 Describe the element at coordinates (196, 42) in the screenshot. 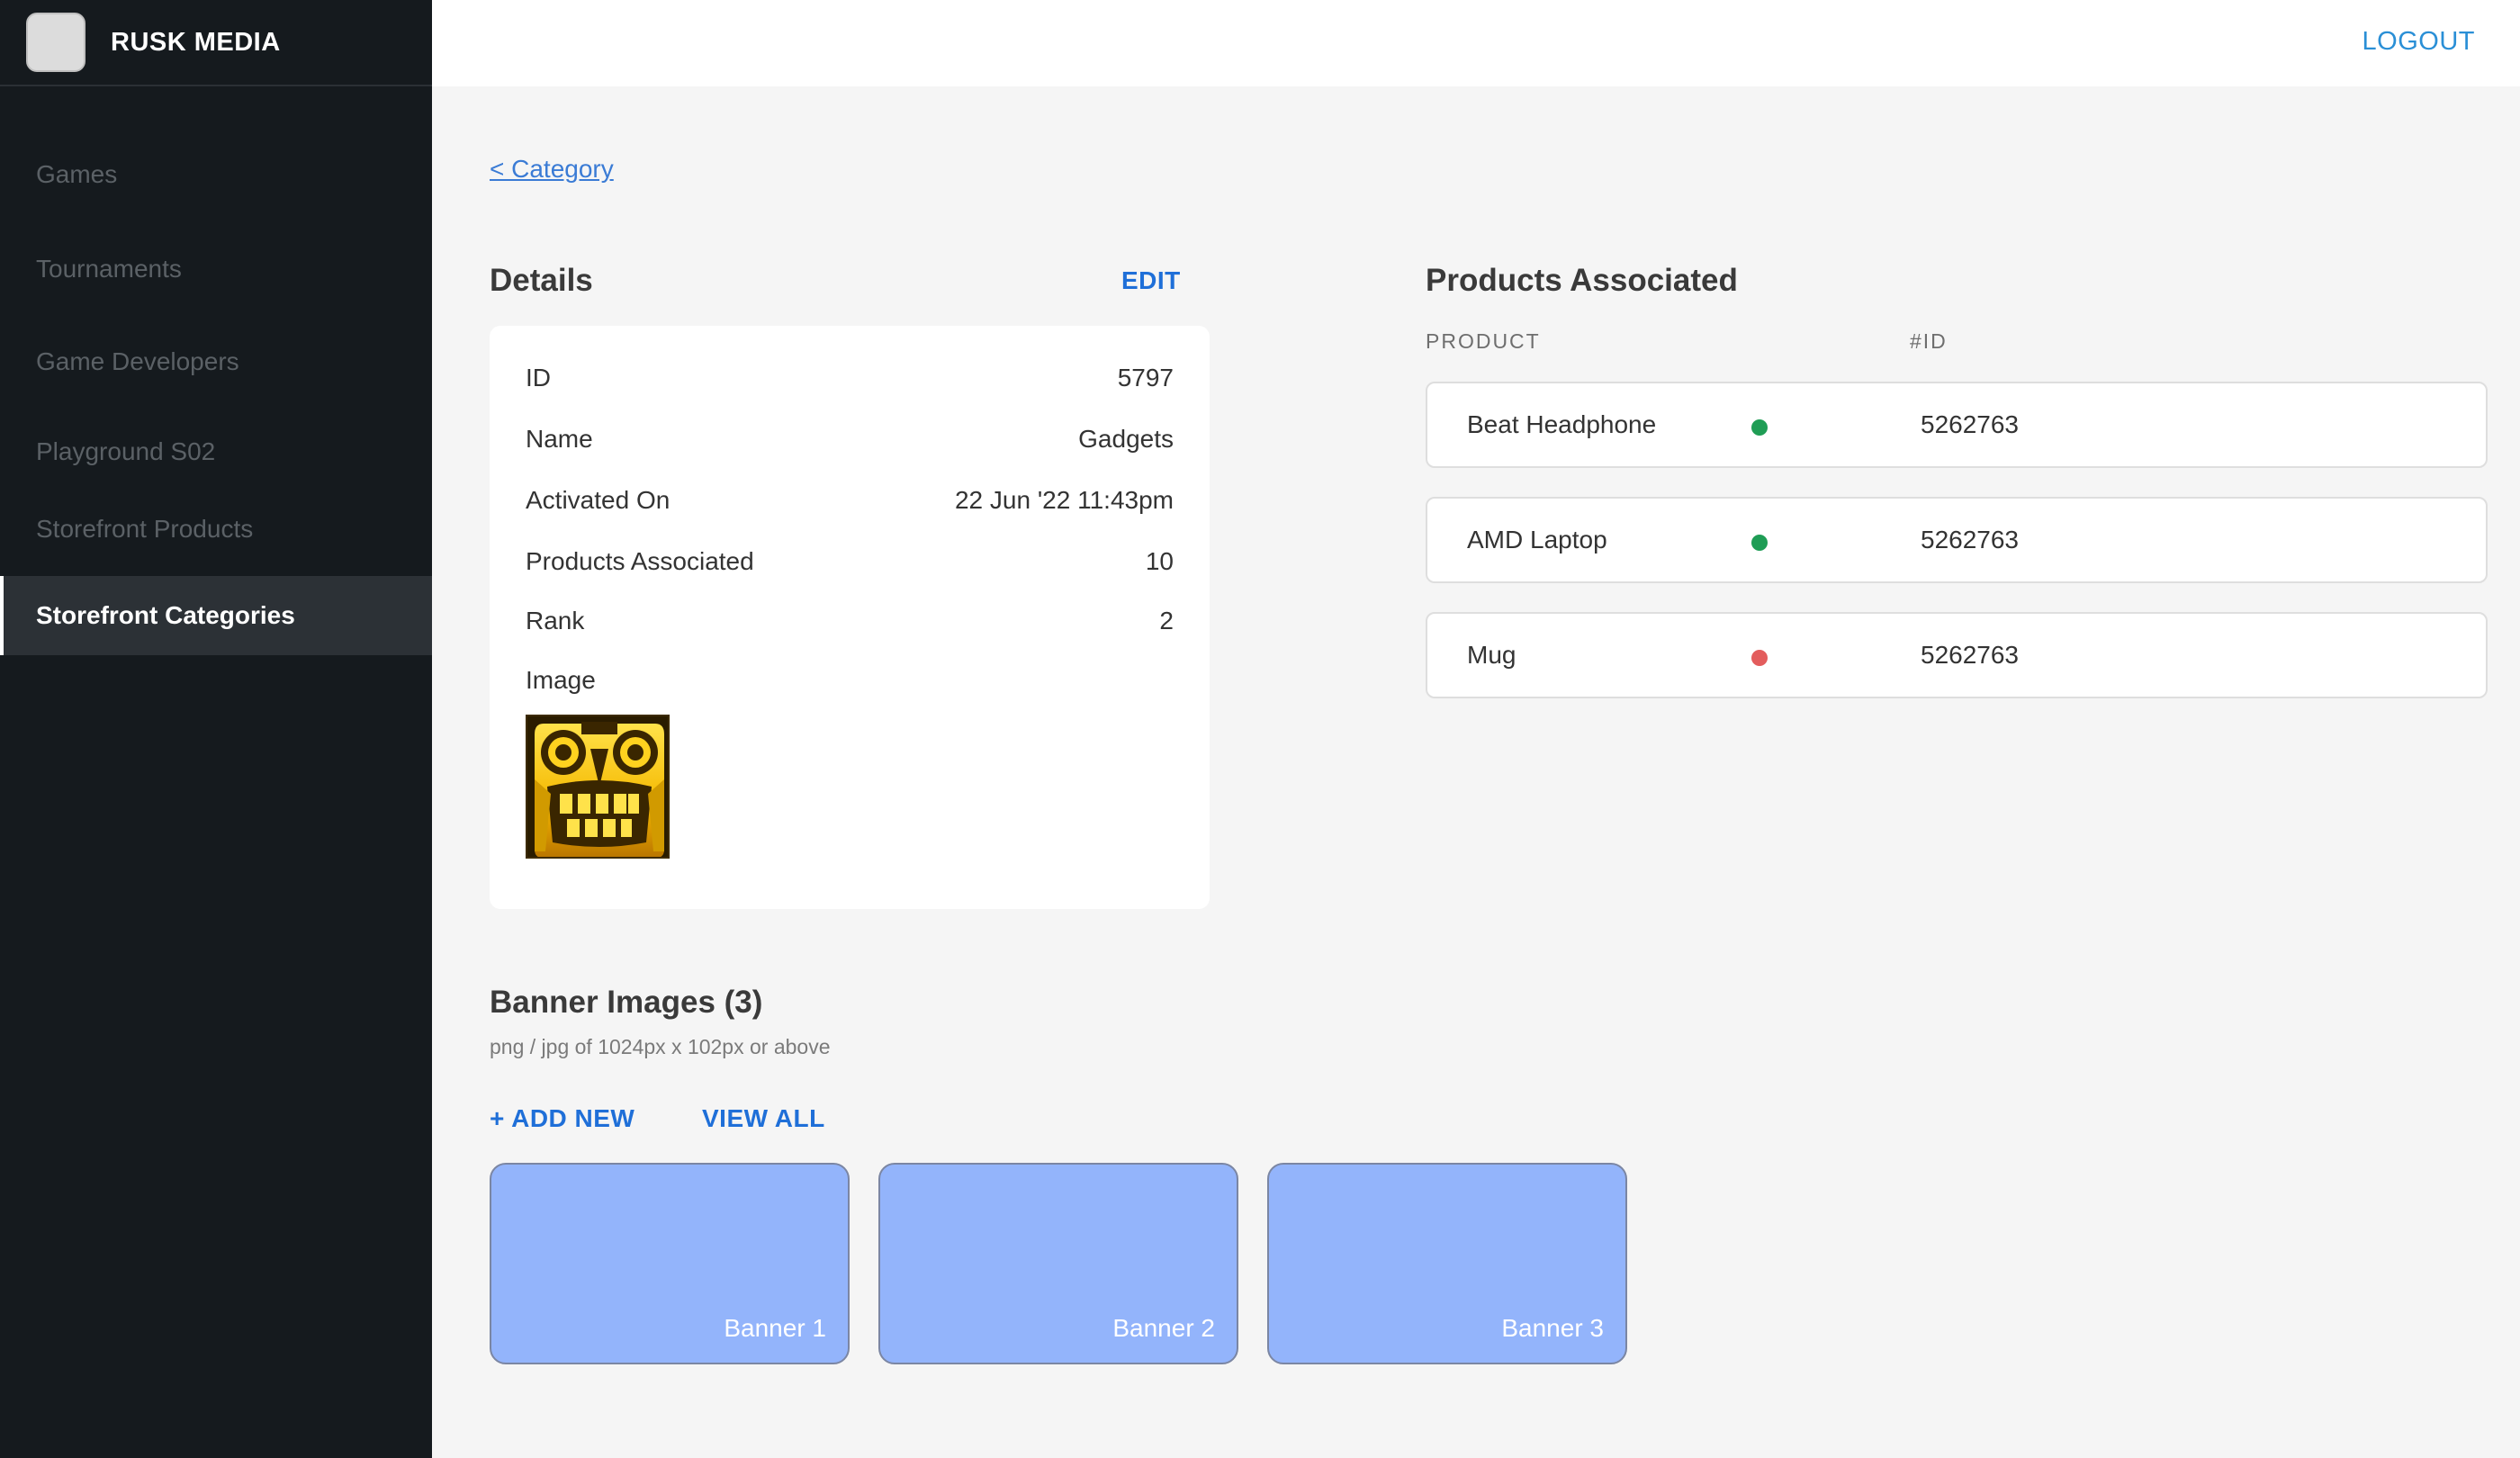

I see `brand-name: RUSK MEDIA` at that location.